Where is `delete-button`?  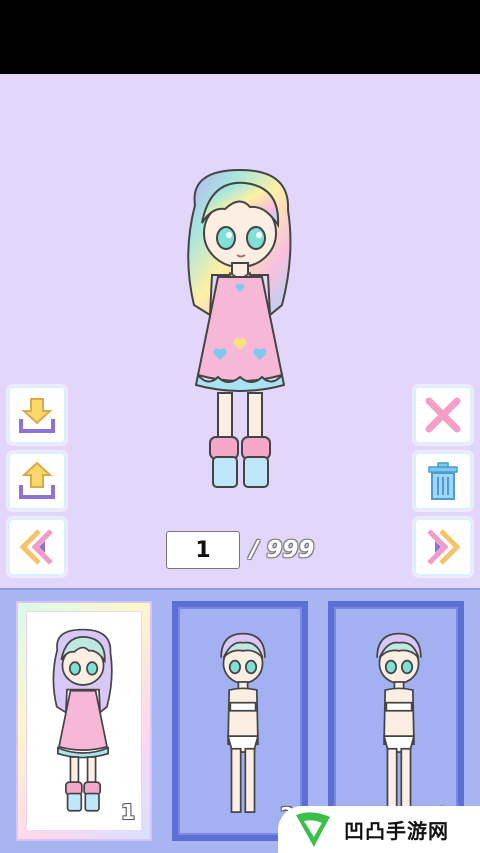
delete-button is located at coordinates (443, 481).